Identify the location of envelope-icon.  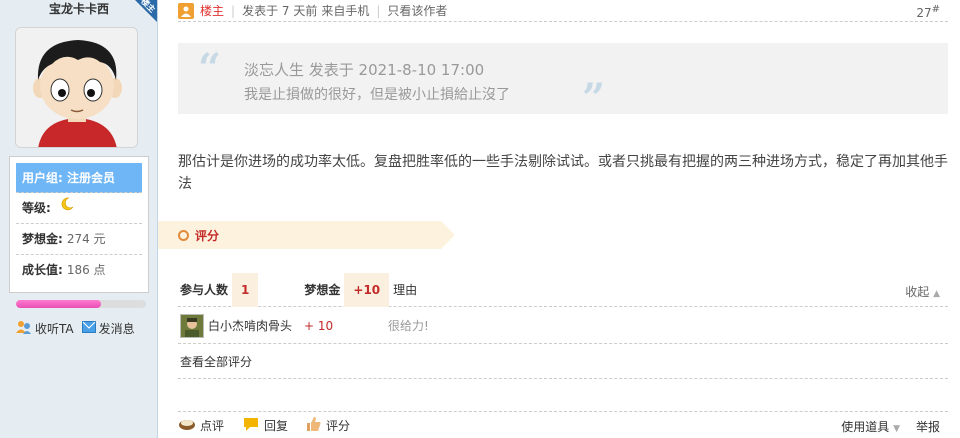
(88, 328).